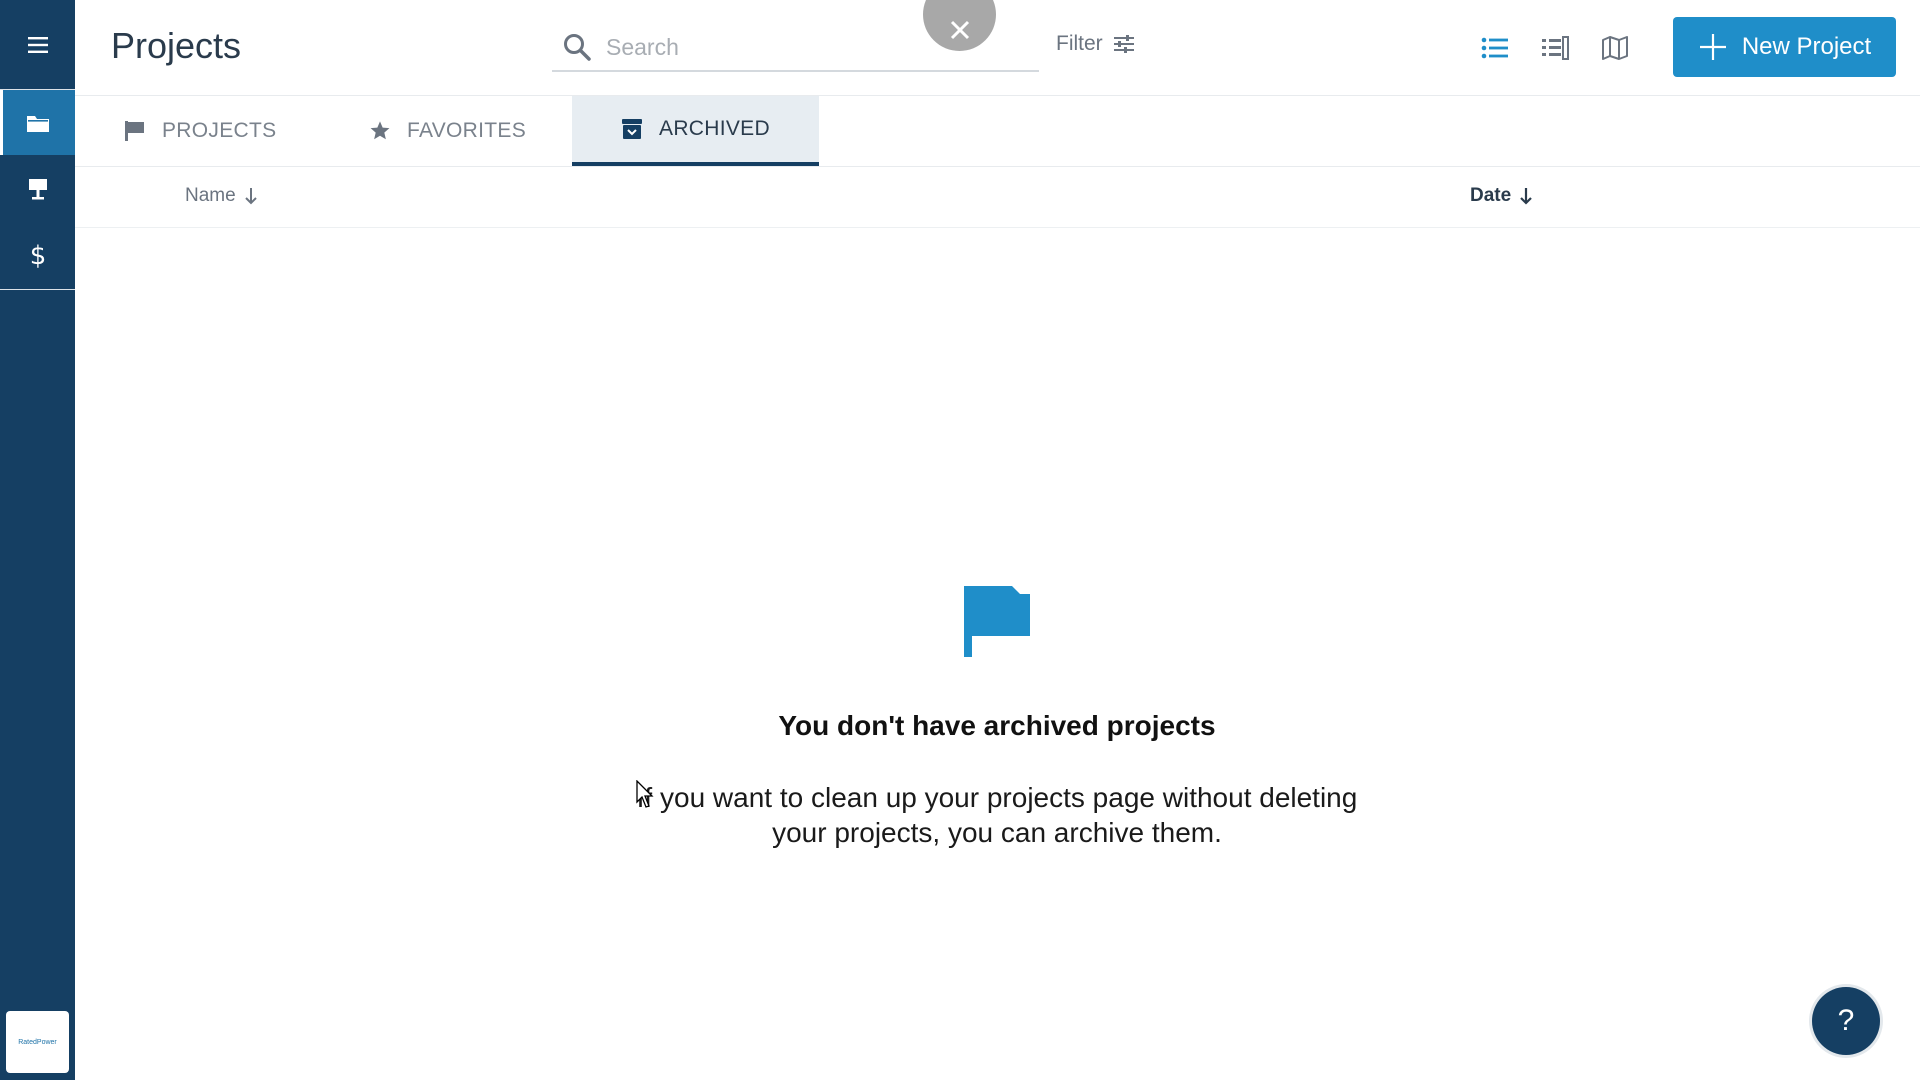 This screenshot has width=1920, height=1080. I want to click on list-view-icon, so click(1494, 48).